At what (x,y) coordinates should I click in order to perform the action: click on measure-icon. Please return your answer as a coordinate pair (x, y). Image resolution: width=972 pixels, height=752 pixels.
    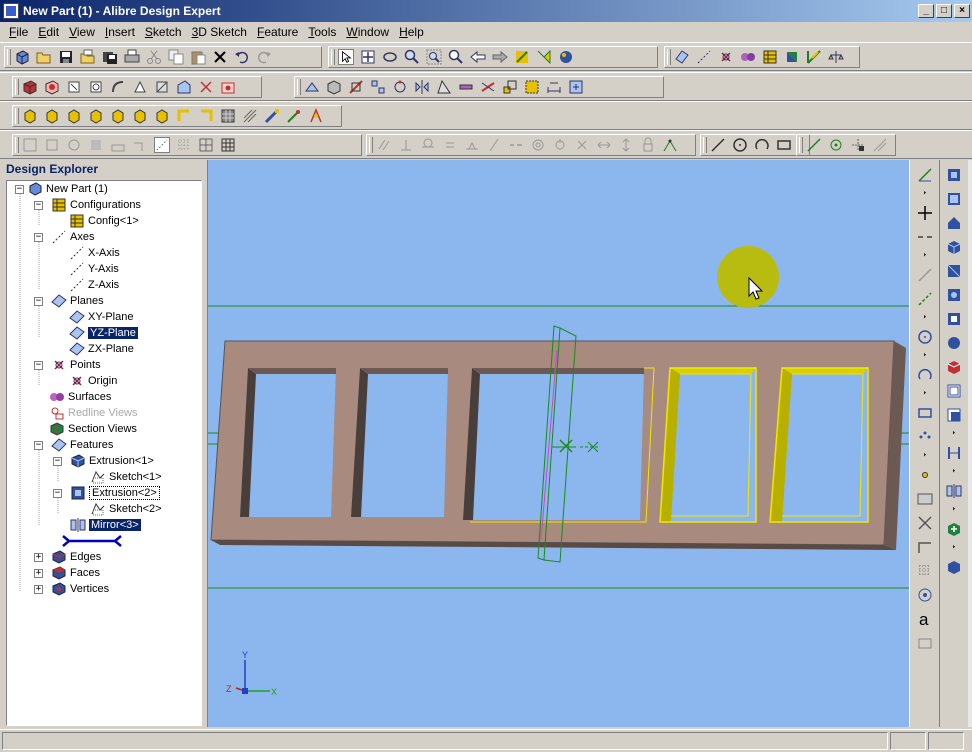
    Looking at the image, I should click on (814, 57).